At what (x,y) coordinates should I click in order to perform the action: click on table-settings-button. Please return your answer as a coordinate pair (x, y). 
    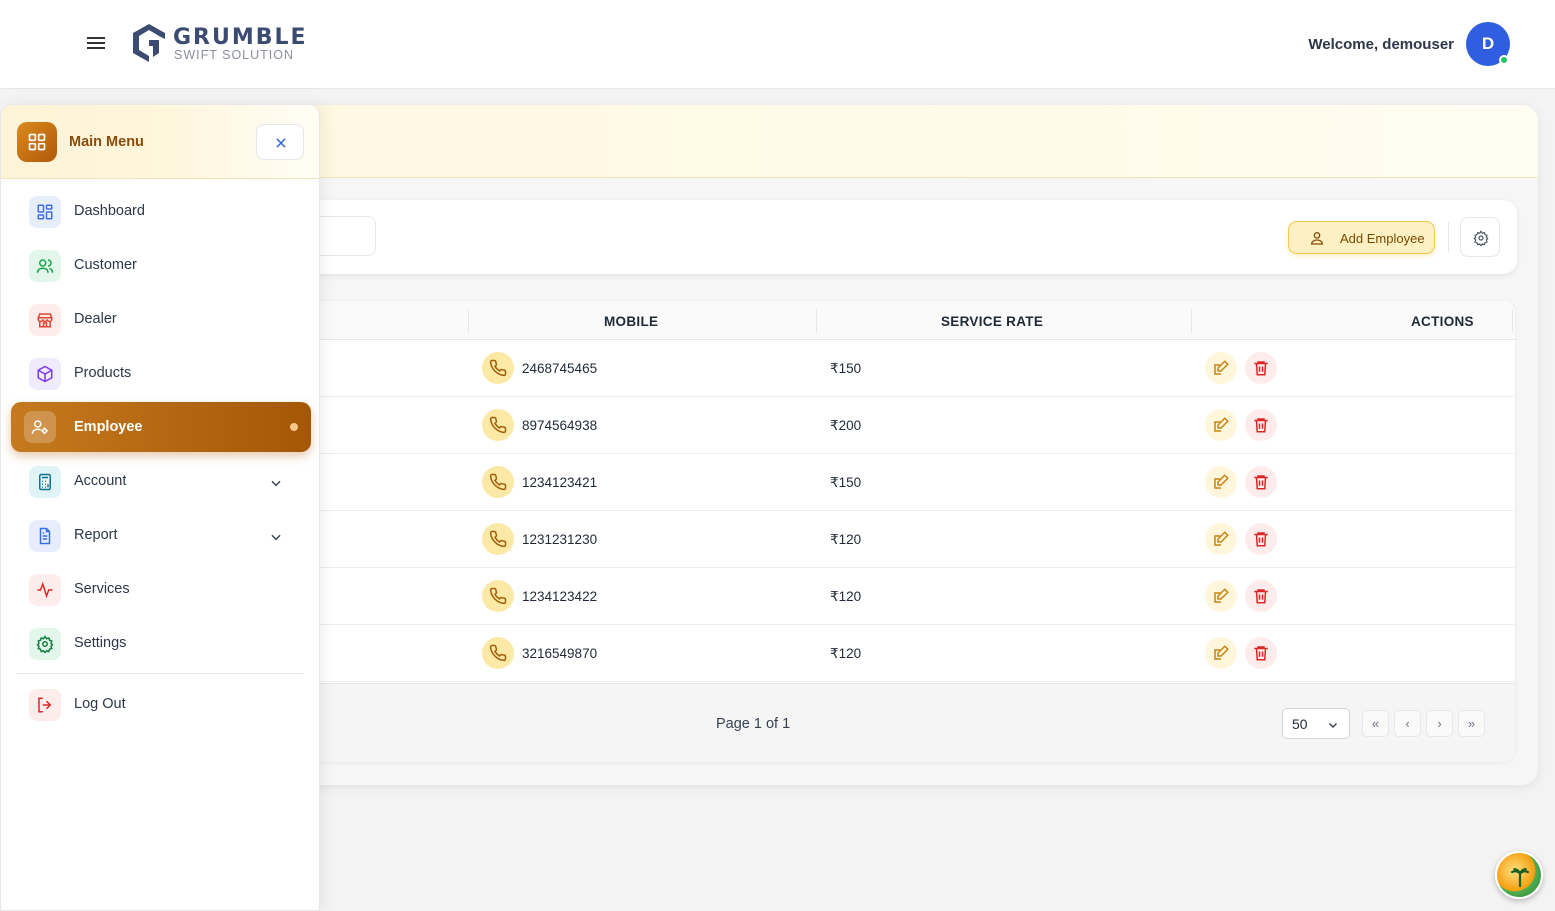
    Looking at the image, I should click on (1480, 237).